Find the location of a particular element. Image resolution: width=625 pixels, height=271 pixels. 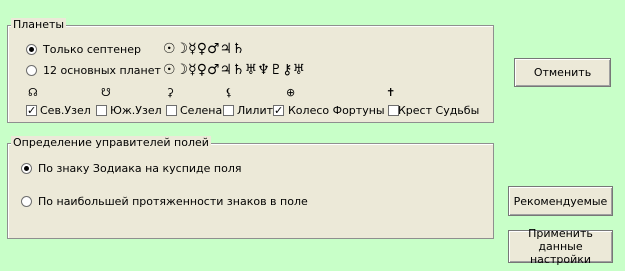

checkbox-south-node: Юж.Узел is located at coordinates (129, 110).